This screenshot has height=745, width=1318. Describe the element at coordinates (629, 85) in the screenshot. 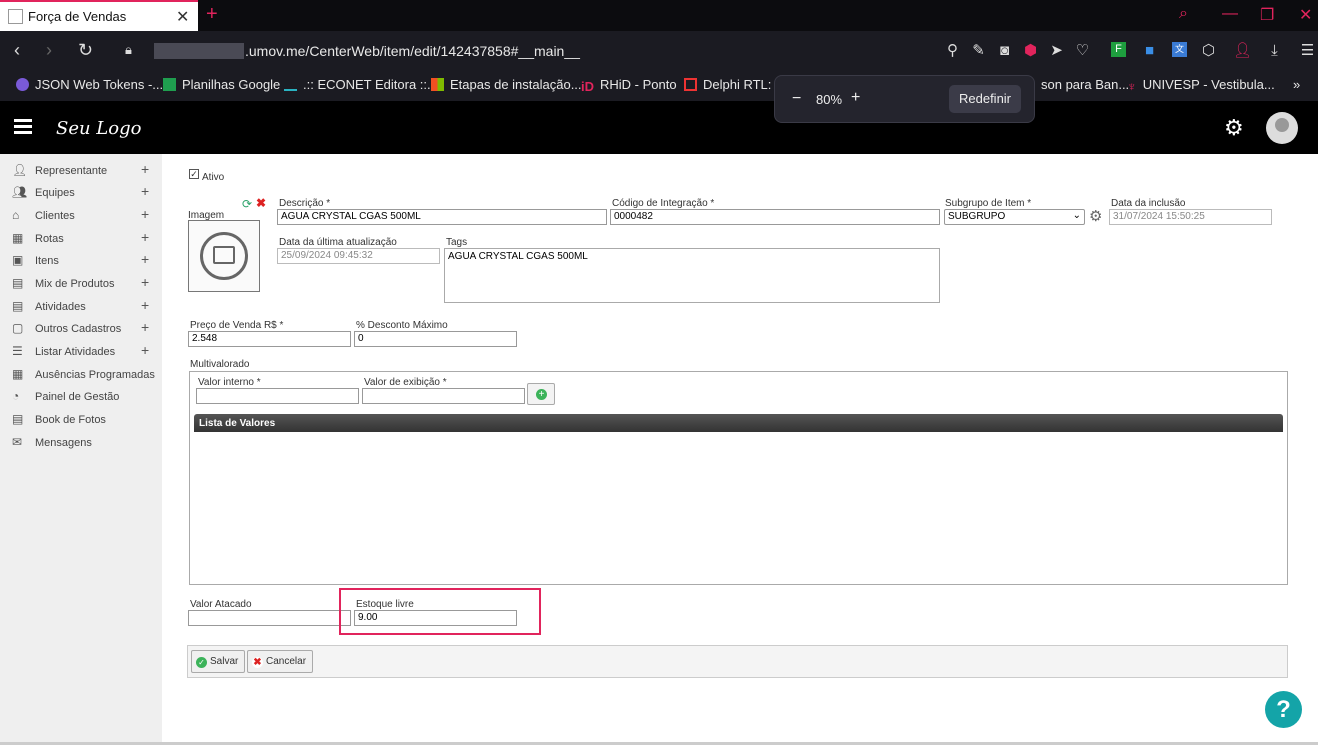

I see `bookmark-rhid: iD RHiD - Ponto` at that location.